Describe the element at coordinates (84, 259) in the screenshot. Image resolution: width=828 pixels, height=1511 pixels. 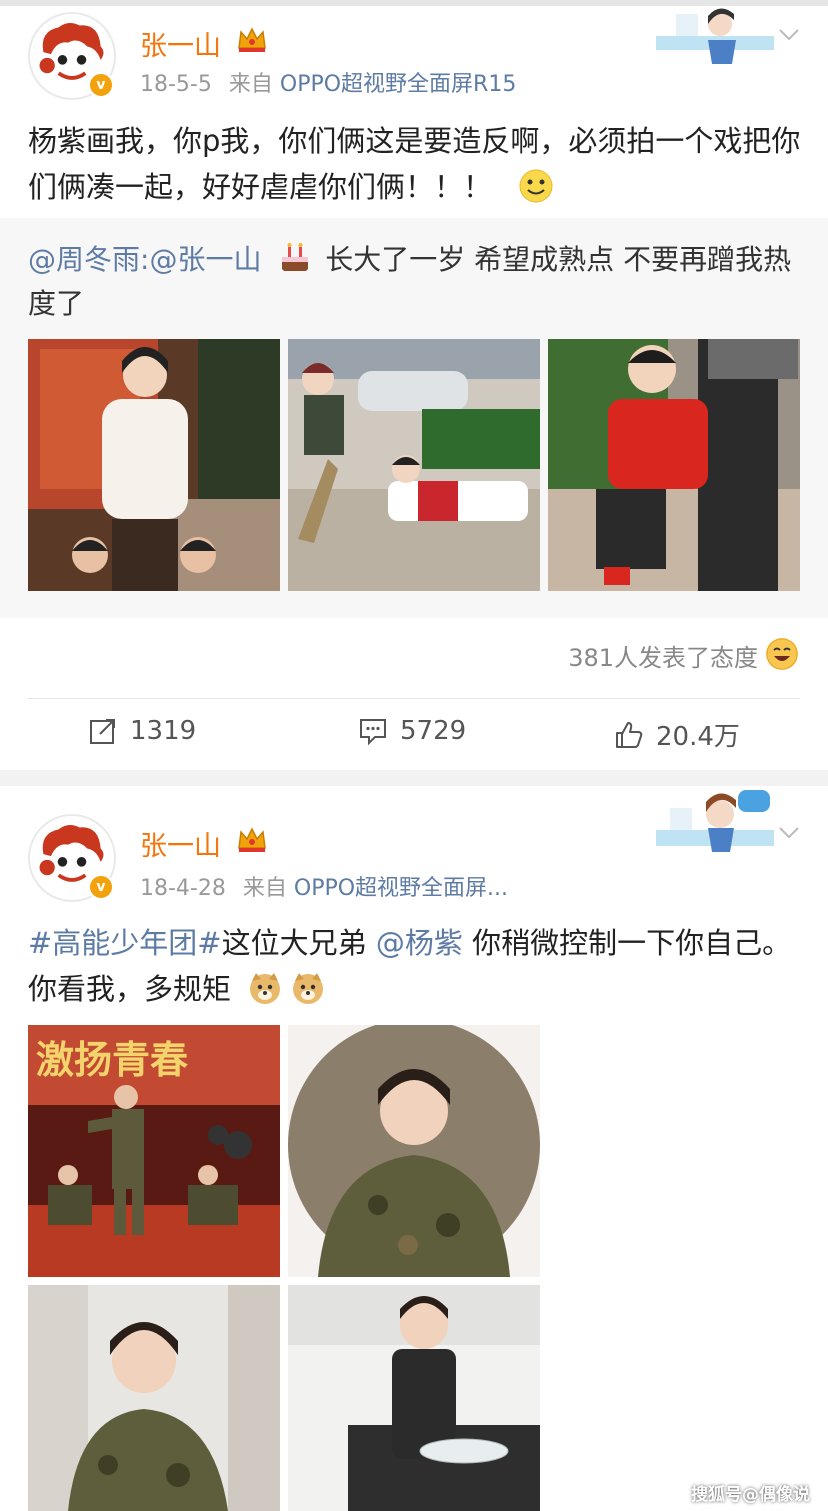
I see `repost-mention-author: @周冬雨` at that location.